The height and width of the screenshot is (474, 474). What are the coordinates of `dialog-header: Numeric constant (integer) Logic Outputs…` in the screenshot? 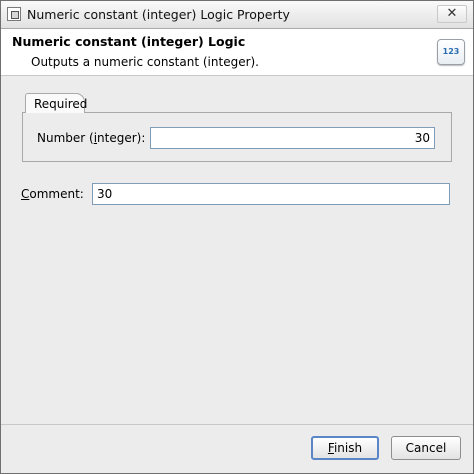 It's located at (237, 52).